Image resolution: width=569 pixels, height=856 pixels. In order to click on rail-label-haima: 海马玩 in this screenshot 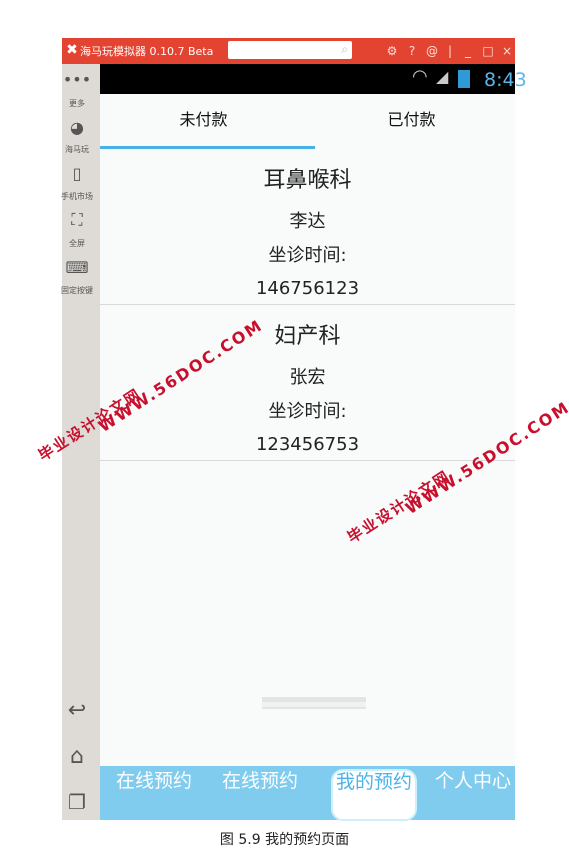, I will do `click(77, 149)`.